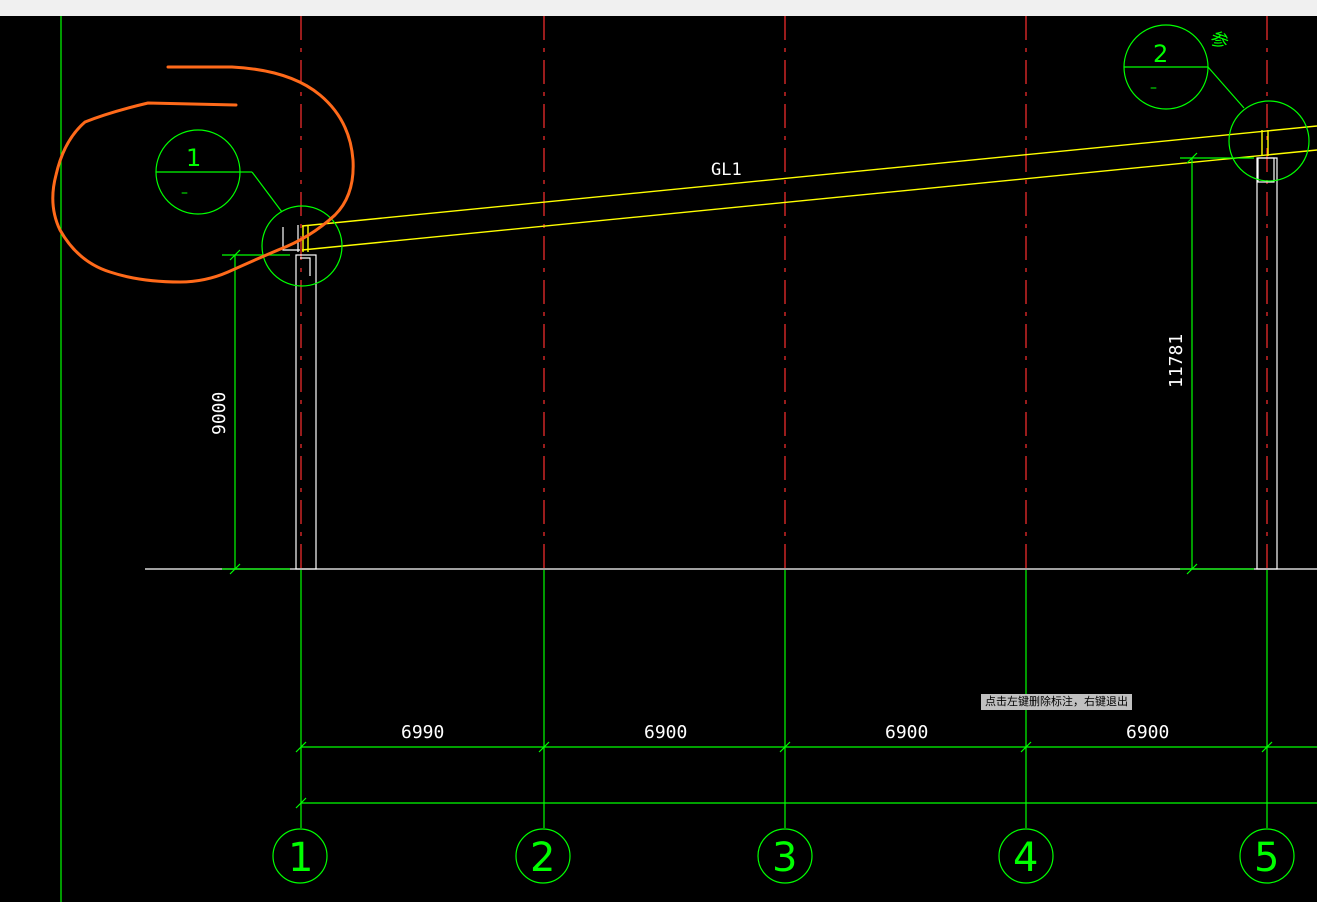 The image size is (1317, 902). Describe the element at coordinates (665, 732) in the screenshot. I see `span-dimension-2: 6900` at that location.